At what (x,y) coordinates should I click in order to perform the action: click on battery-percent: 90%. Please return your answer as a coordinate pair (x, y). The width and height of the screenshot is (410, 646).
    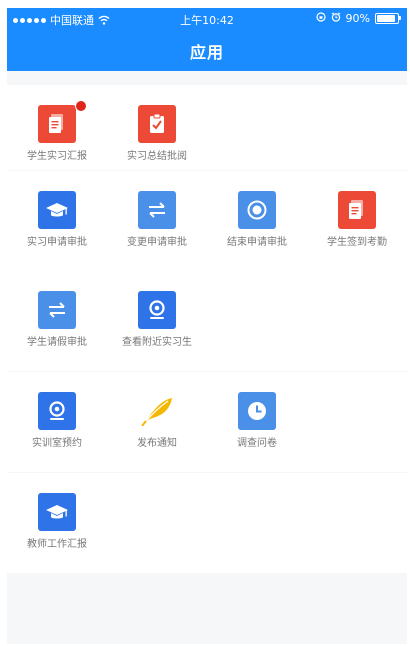
    Looking at the image, I should click on (357, 18).